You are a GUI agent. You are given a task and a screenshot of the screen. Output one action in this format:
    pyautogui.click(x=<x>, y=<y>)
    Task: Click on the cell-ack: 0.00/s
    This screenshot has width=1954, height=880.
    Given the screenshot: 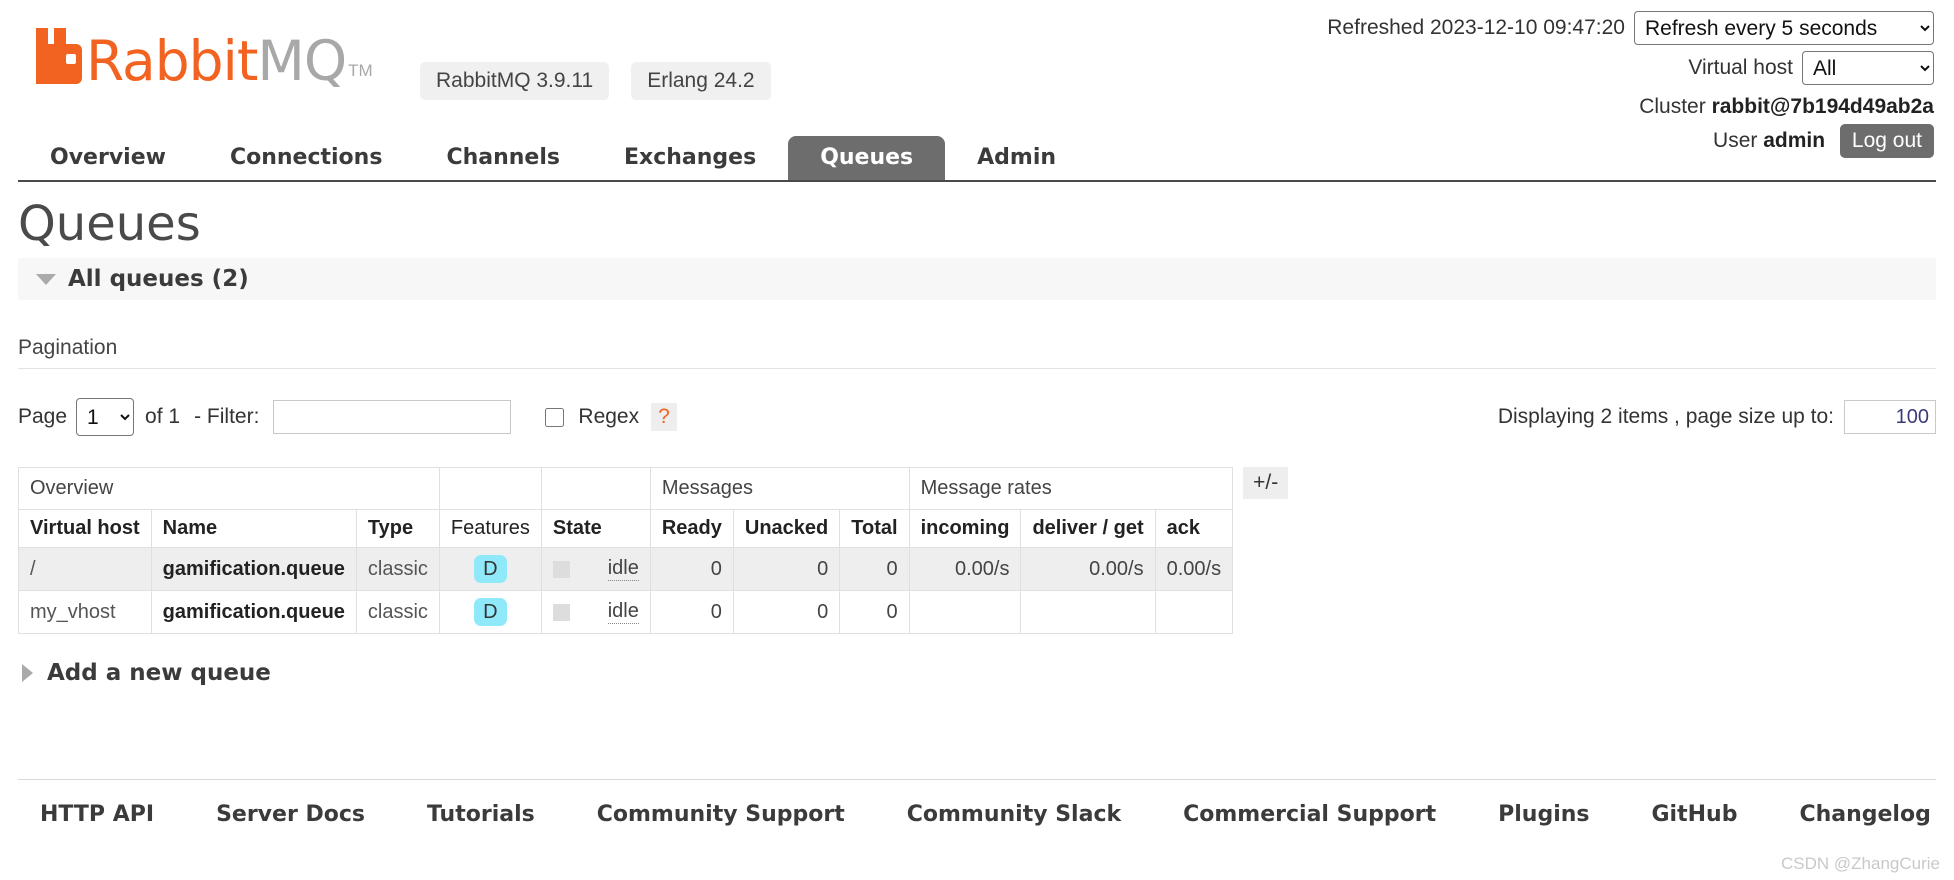 What is the action you would take?
    pyautogui.click(x=1194, y=569)
    